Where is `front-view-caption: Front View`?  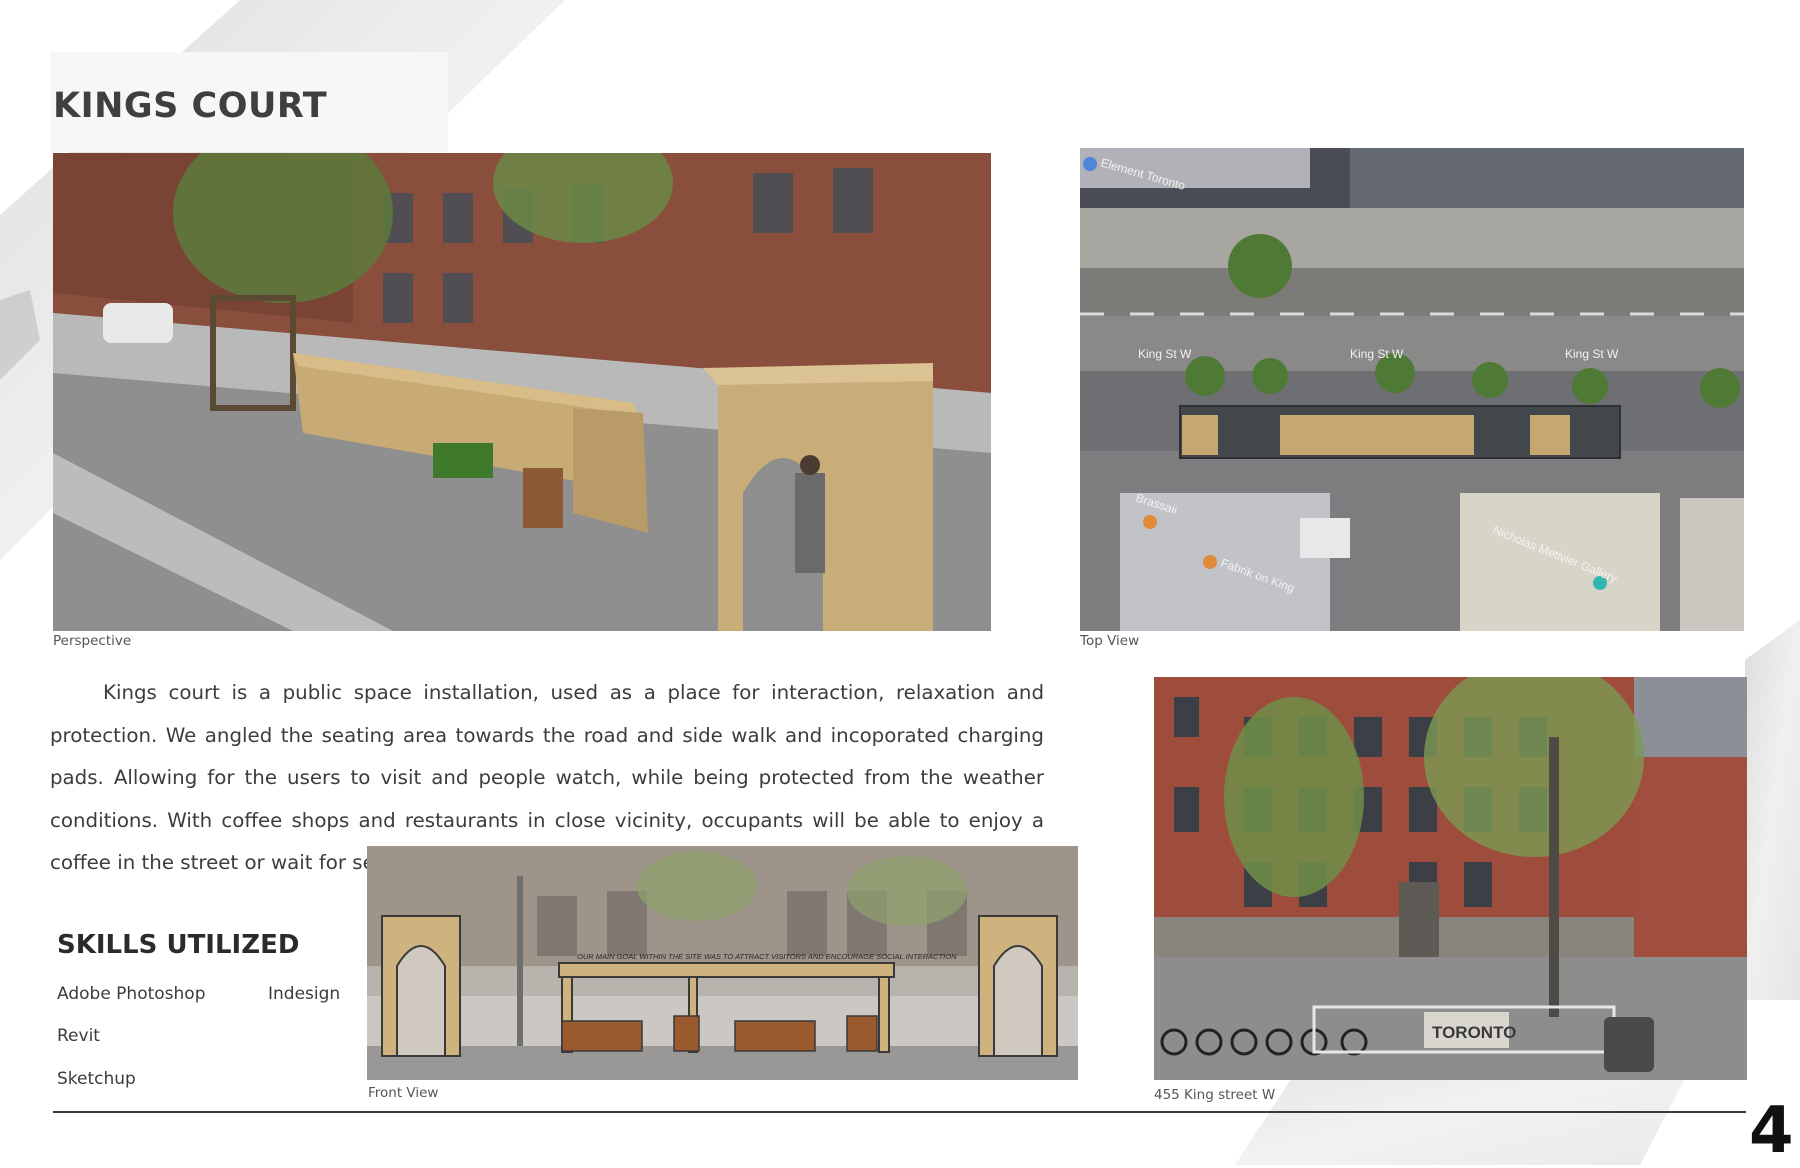 front-view-caption: Front View is located at coordinates (403, 1093).